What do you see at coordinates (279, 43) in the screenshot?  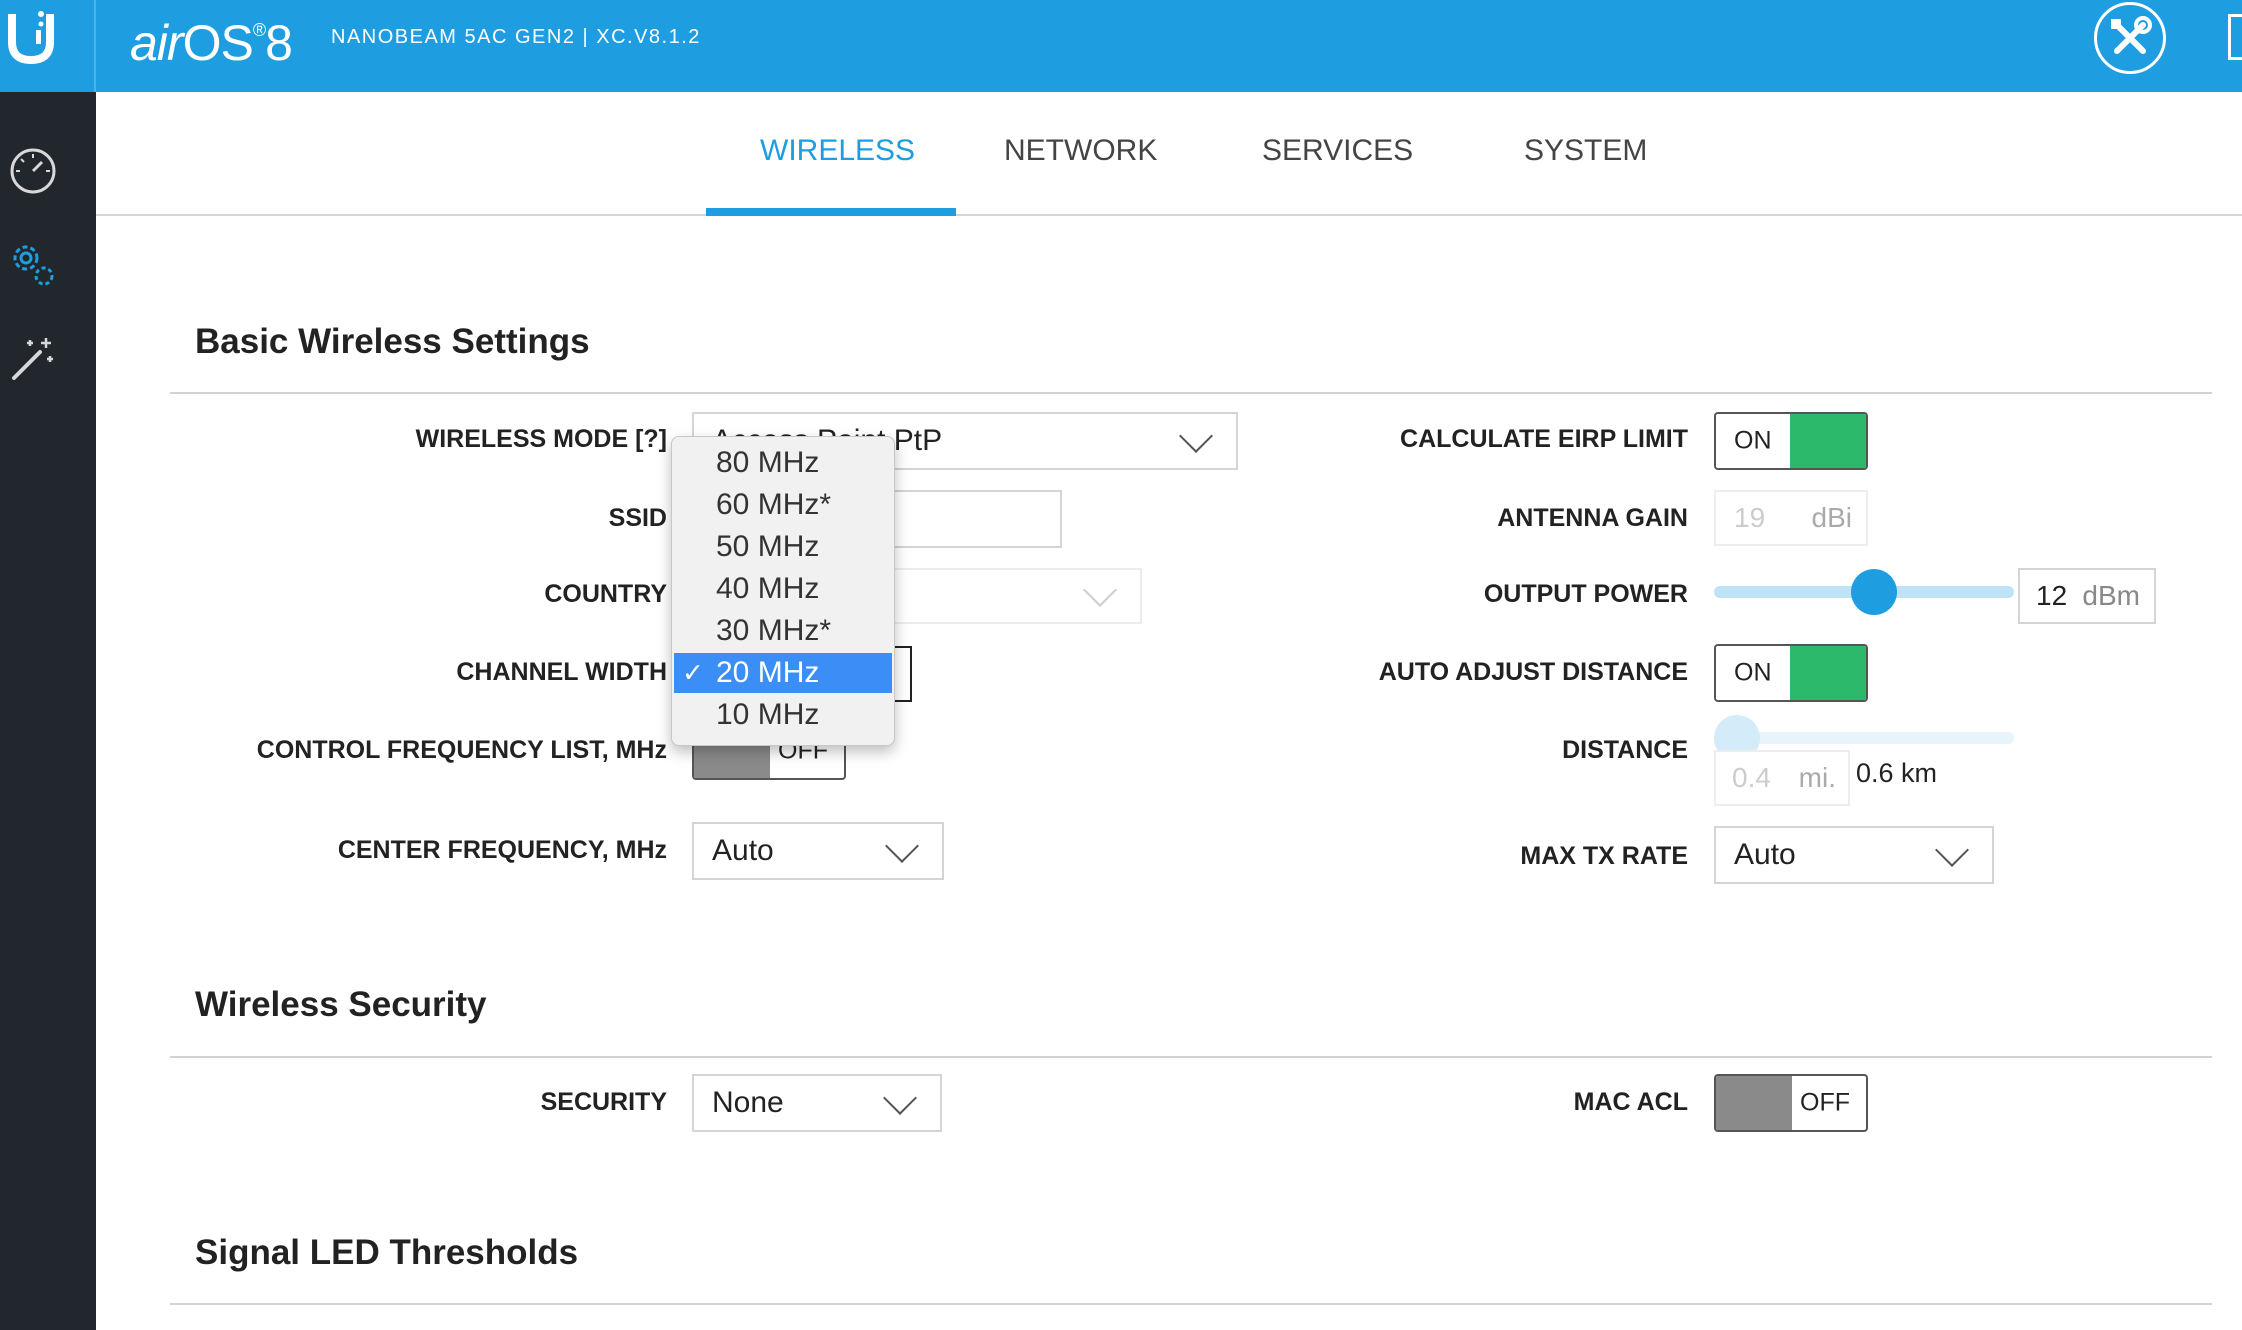 I see `brand-version: 8` at bounding box center [279, 43].